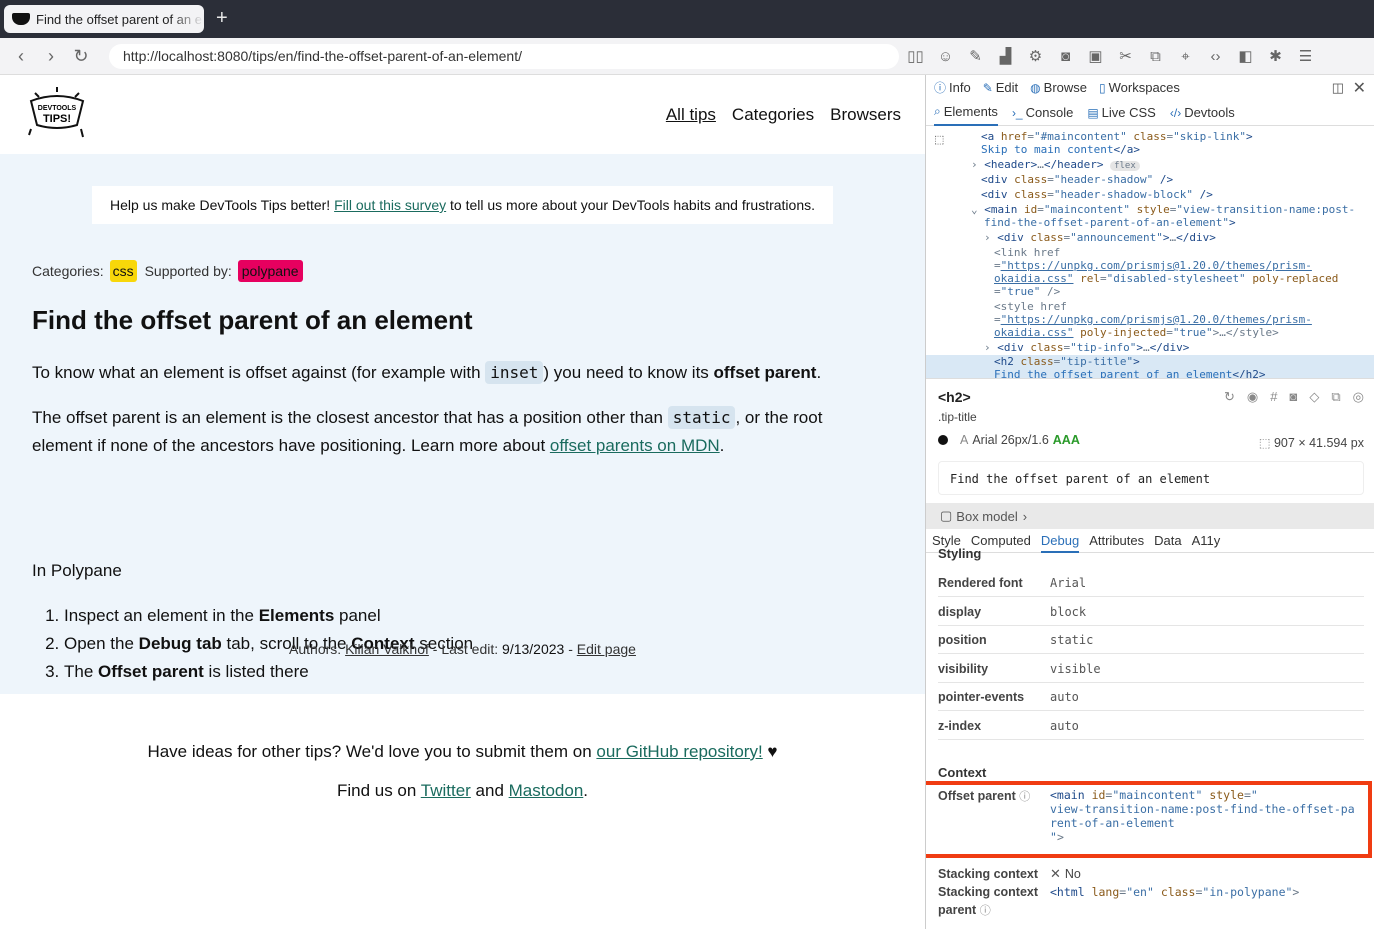 The height and width of the screenshot is (929, 1374). What do you see at coordinates (21, 19) in the screenshot?
I see `favicon-icon` at bounding box center [21, 19].